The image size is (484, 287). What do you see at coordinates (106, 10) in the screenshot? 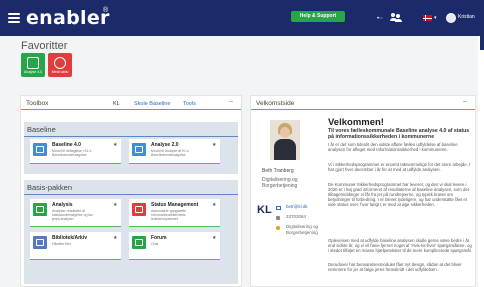
I see `logo-trademark: ®` at bounding box center [106, 10].